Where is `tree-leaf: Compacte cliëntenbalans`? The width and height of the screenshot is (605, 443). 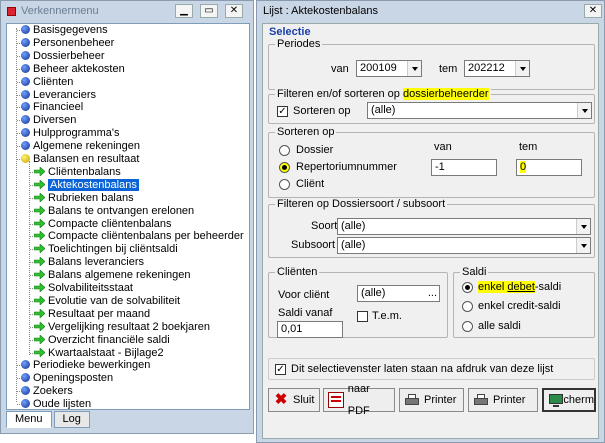
tree-leaf: Compacte cliëntenbalans is located at coordinates (103, 224).